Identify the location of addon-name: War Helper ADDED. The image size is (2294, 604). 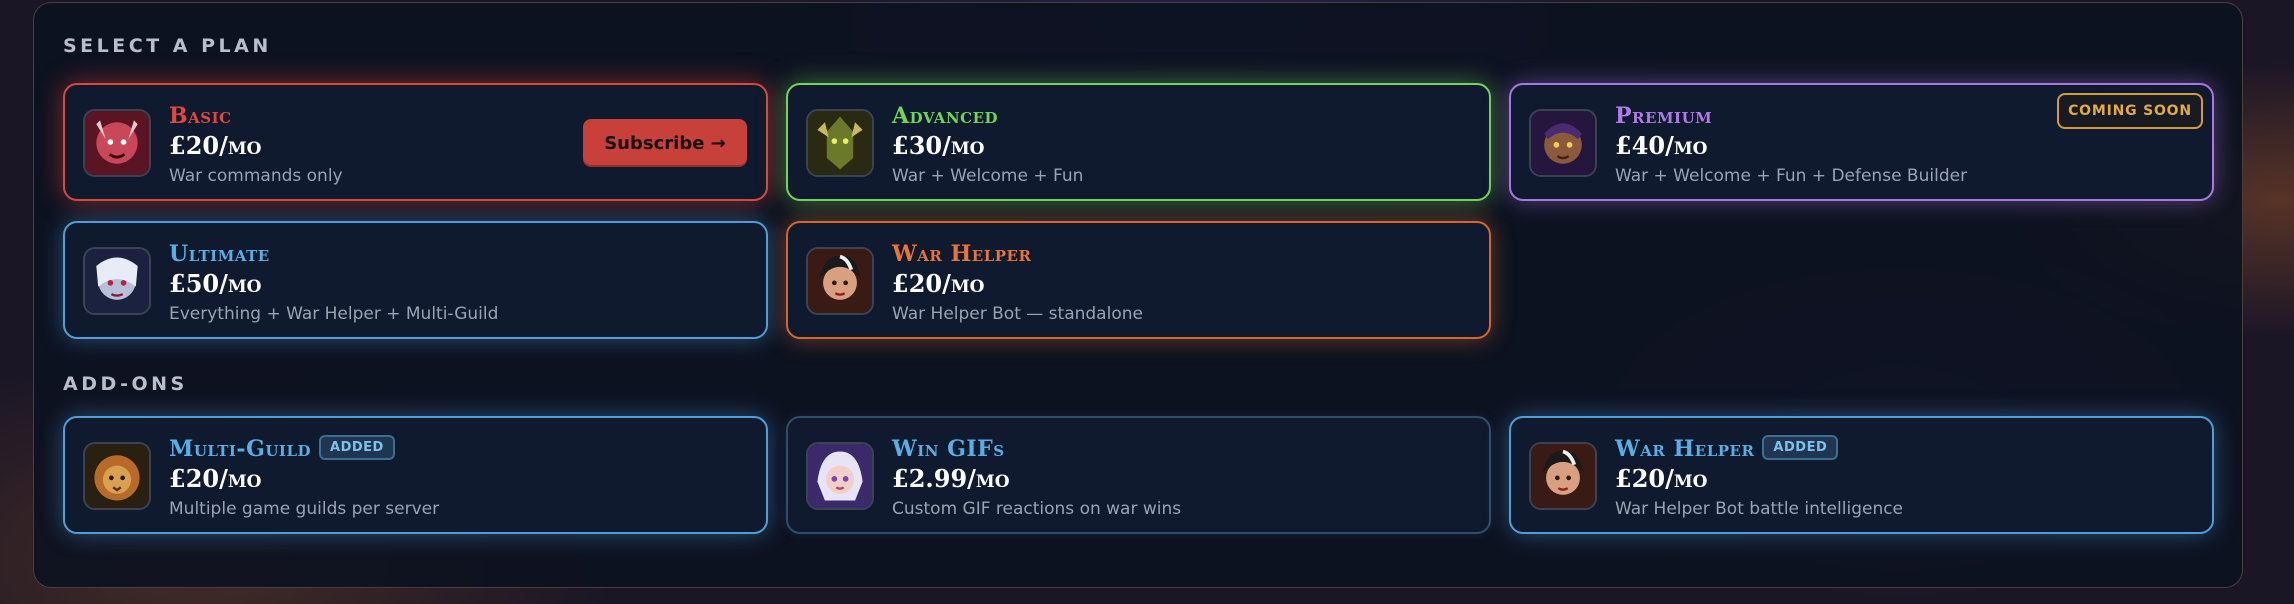
(1727, 448).